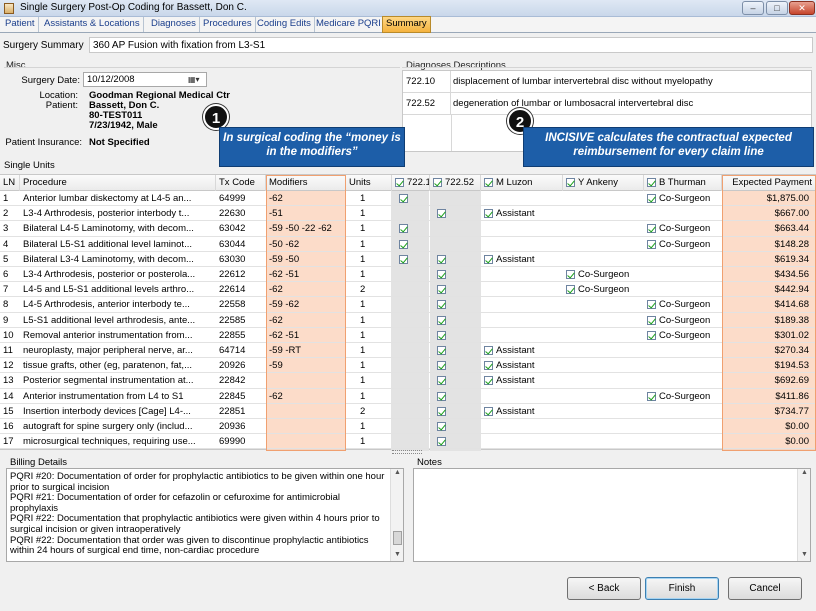 Image resolution: width=816 pixels, height=611 pixels. I want to click on column-header-s1: M Luzon, so click(522, 183).